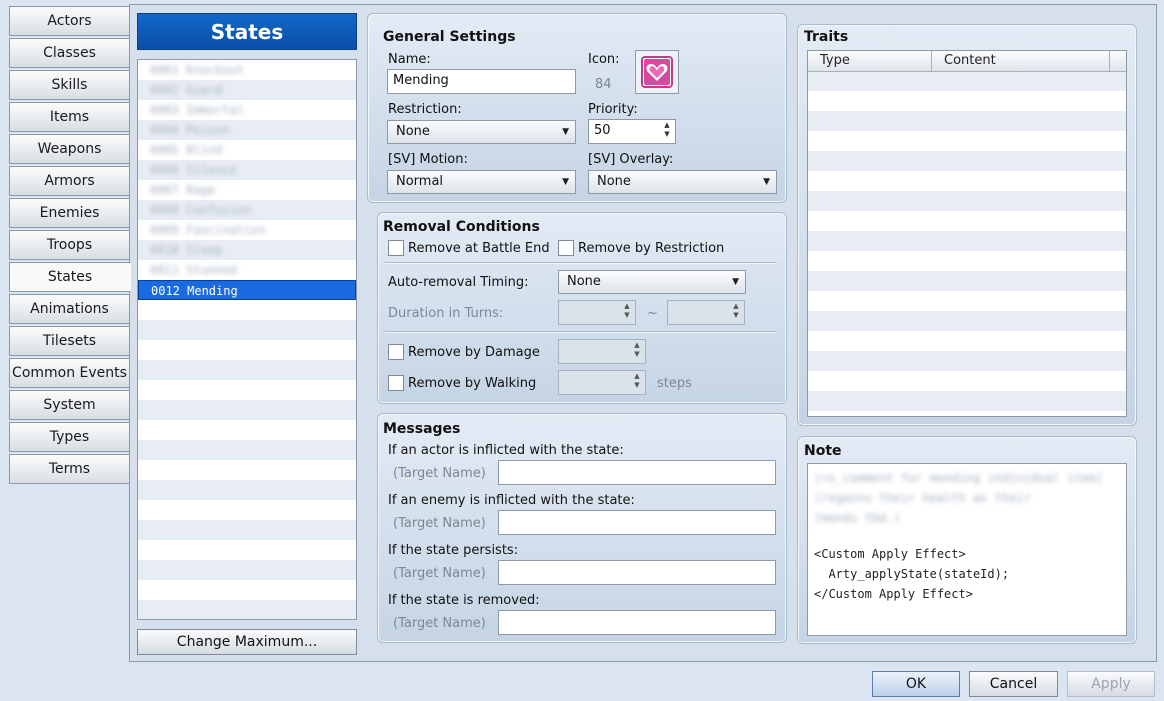 This screenshot has width=1164, height=701. Describe the element at coordinates (69, 85) in the screenshot. I see `tab-skills: Skills` at that location.